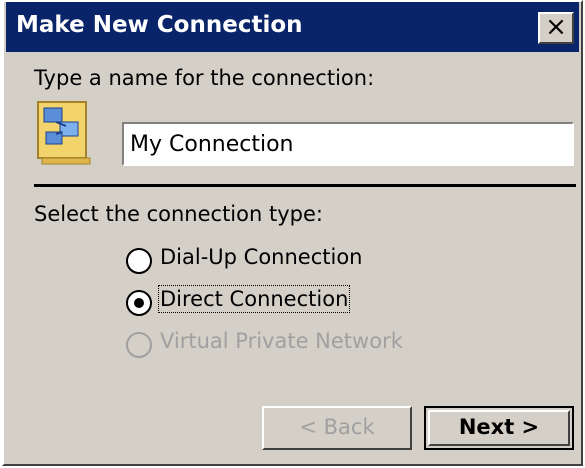 The image size is (585, 468). I want to click on separator-line, so click(305, 185).